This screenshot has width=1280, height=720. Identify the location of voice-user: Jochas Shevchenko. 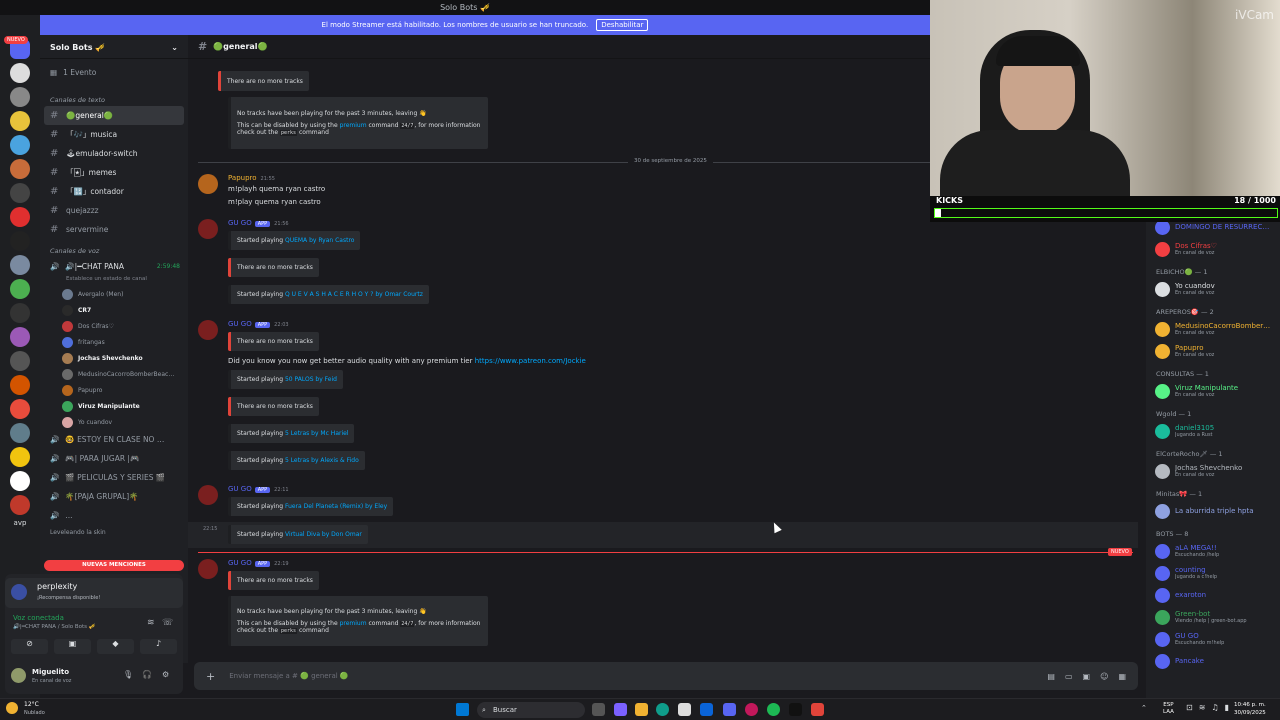
(114, 358).